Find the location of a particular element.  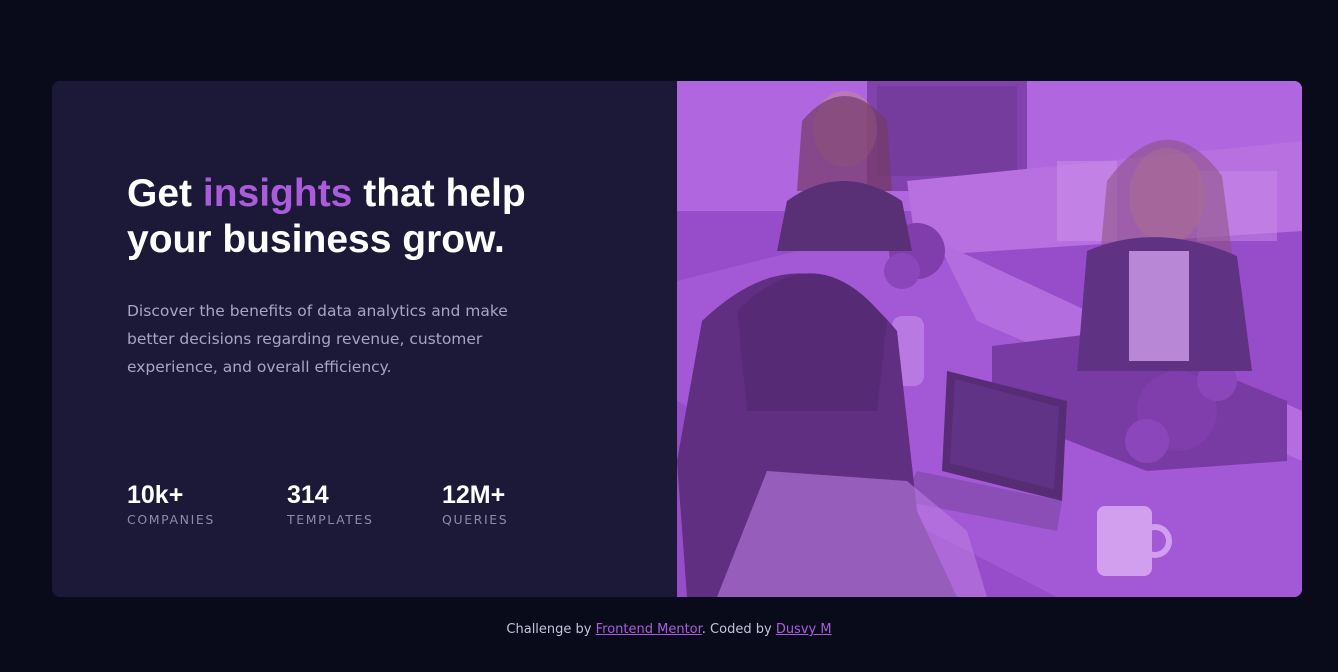

attribution-prefix: Challenge by is located at coordinates (551, 629).